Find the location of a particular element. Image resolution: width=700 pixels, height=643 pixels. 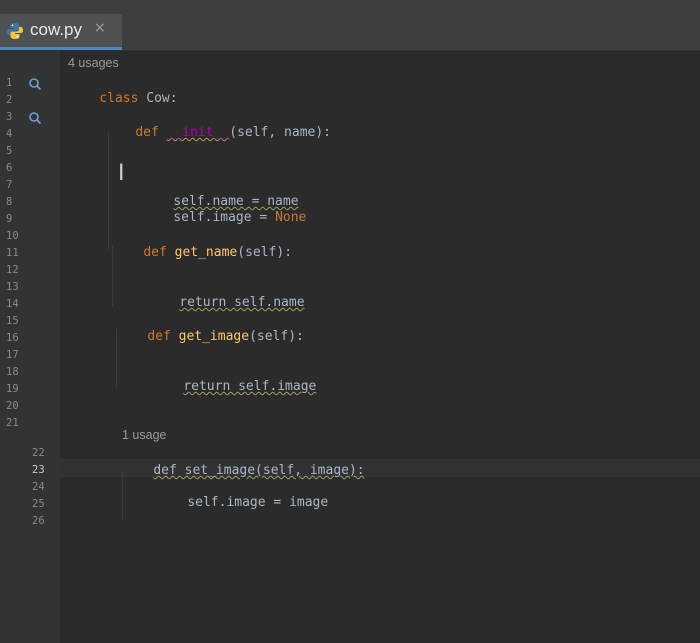

line-number: 18 is located at coordinates (12, 372).